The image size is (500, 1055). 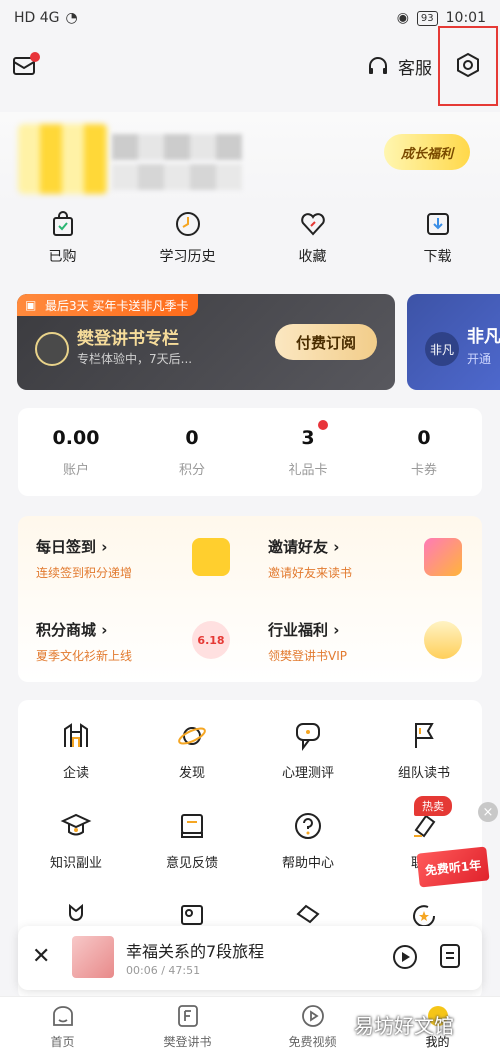 I want to click on task-title: 每日签到 ›, so click(x=72, y=547).